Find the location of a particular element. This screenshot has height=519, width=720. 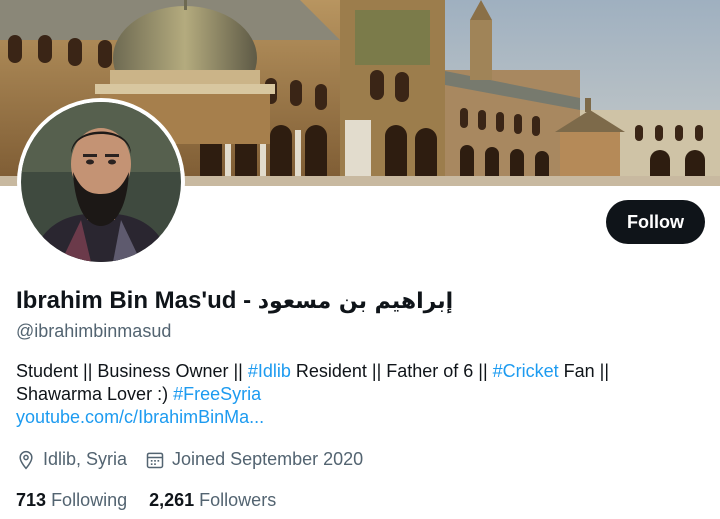

join-date: Joined September 2020 is located at coordinates (254, 459).